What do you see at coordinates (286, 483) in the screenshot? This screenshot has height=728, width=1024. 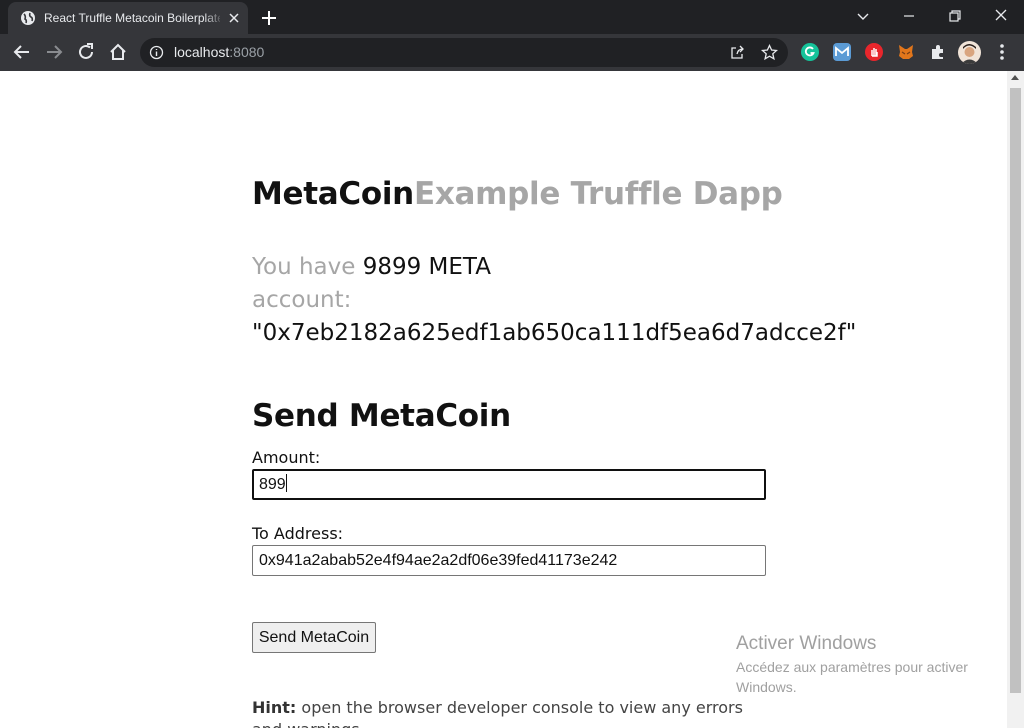 I see `text-caret` at bounding box center [286, 483].